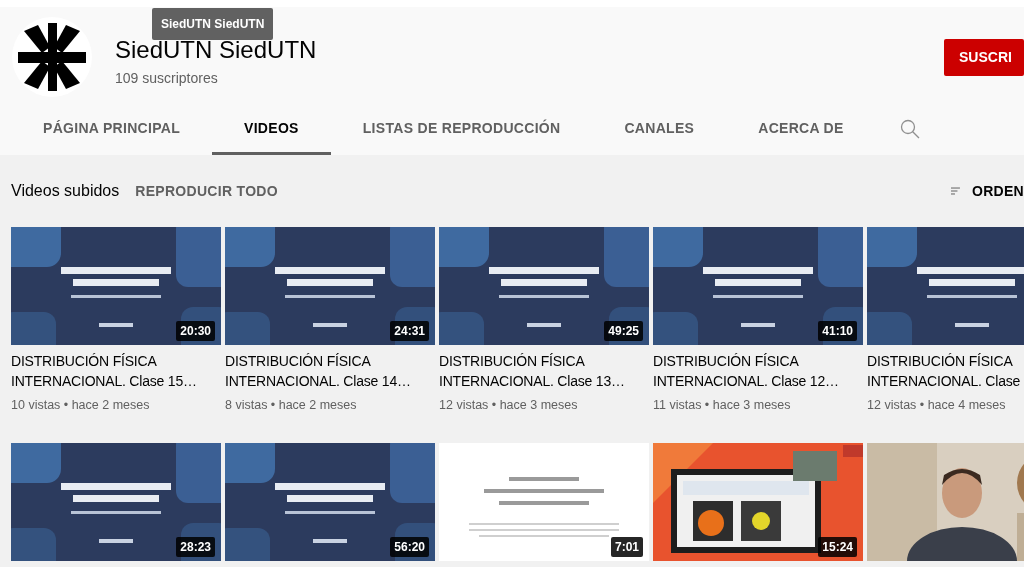 Image resolution: width=1024 pixels, height=567 pixels. Describe the element at coordinates (409, 547) in the screenshot. I see `duration-badge: 56:20` at that location.